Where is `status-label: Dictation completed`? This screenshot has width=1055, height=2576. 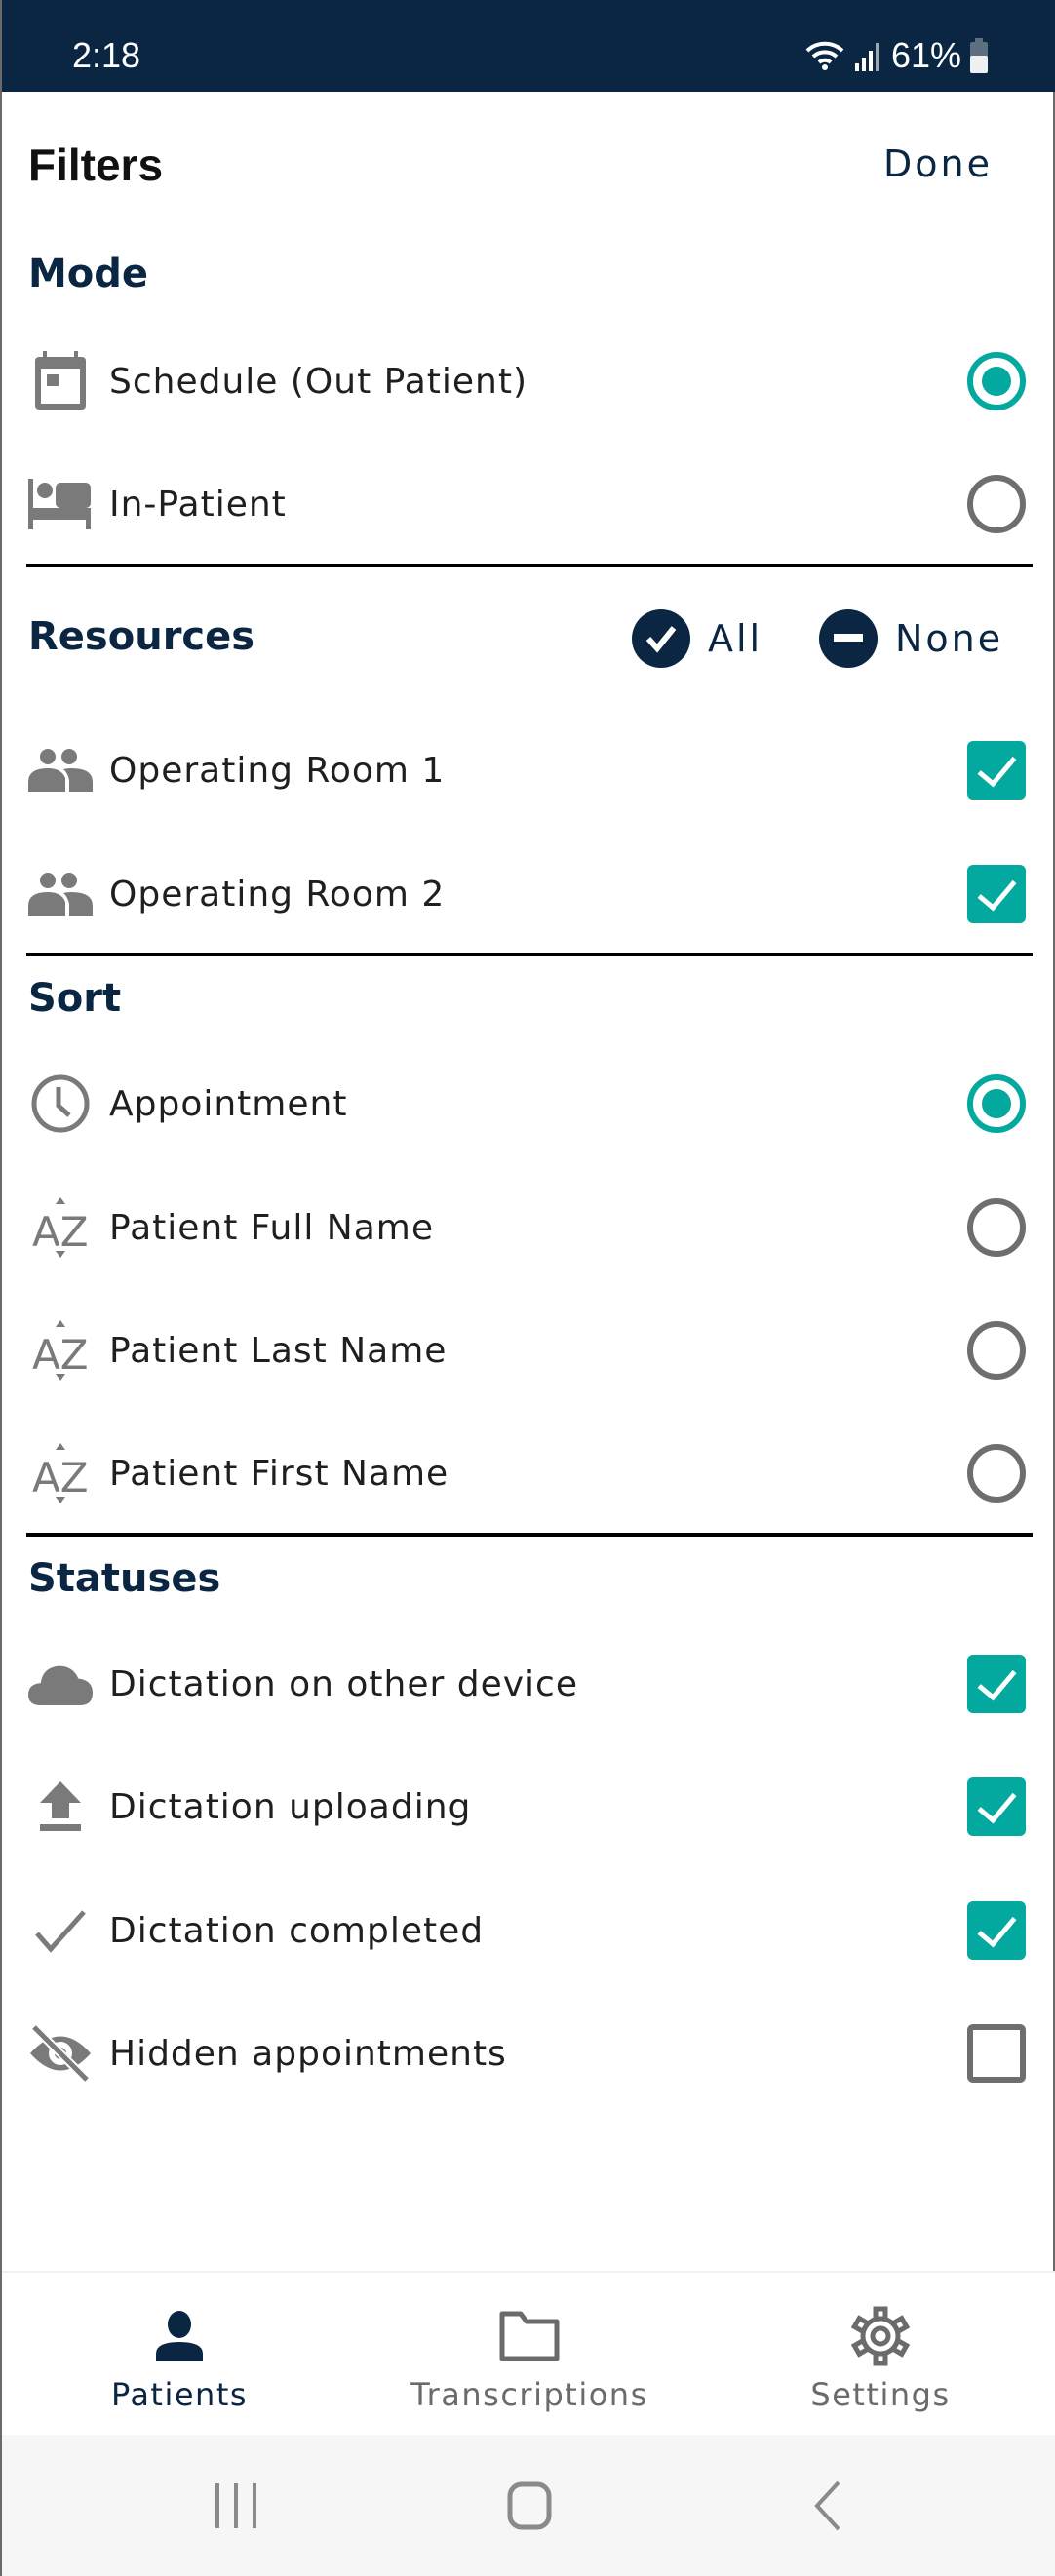 status-label: Dictation completed is located at coordinates (297, 1930).